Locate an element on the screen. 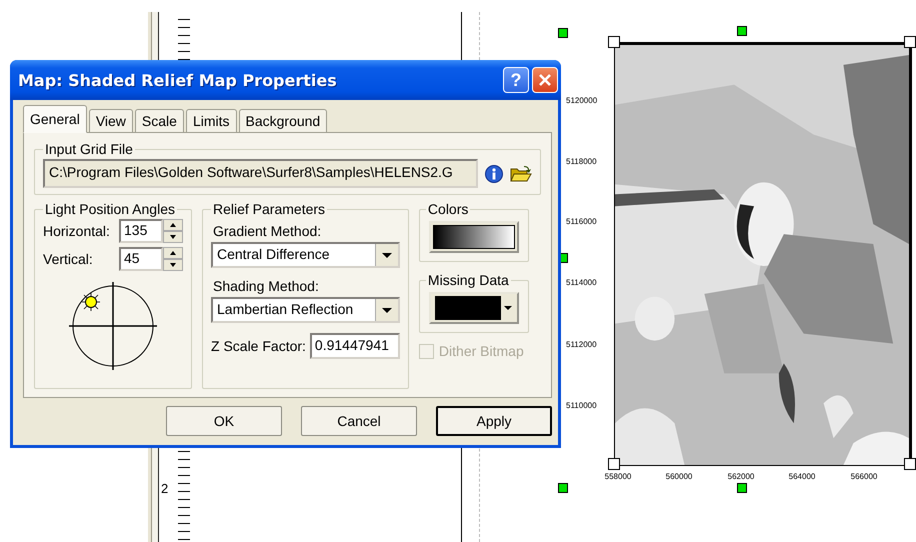 The width and height of the screenshot is (916, 542). field-label: Vertical: is located at coordinates (68, 259).